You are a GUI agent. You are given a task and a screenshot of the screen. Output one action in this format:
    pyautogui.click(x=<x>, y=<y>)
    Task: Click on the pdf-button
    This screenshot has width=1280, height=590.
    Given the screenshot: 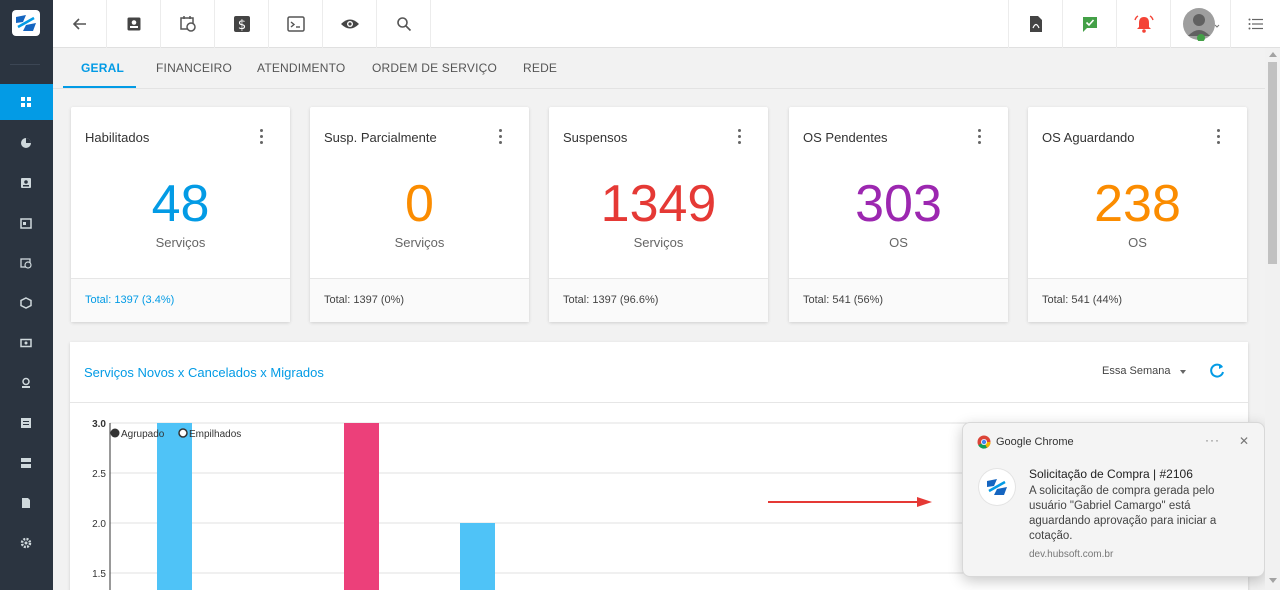 What is the action you would take?
    pyautogui.click(x=1035, y=24)
    